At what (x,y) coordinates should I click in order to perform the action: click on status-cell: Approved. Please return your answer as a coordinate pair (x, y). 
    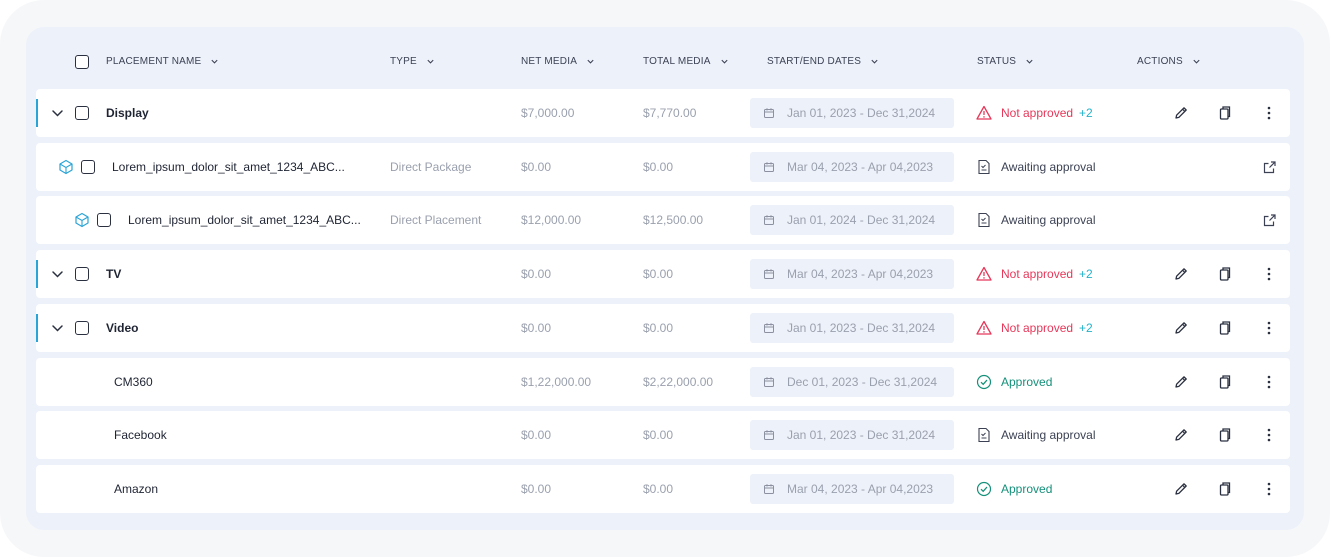
    Looking at the image, I should click on (1014, 489).